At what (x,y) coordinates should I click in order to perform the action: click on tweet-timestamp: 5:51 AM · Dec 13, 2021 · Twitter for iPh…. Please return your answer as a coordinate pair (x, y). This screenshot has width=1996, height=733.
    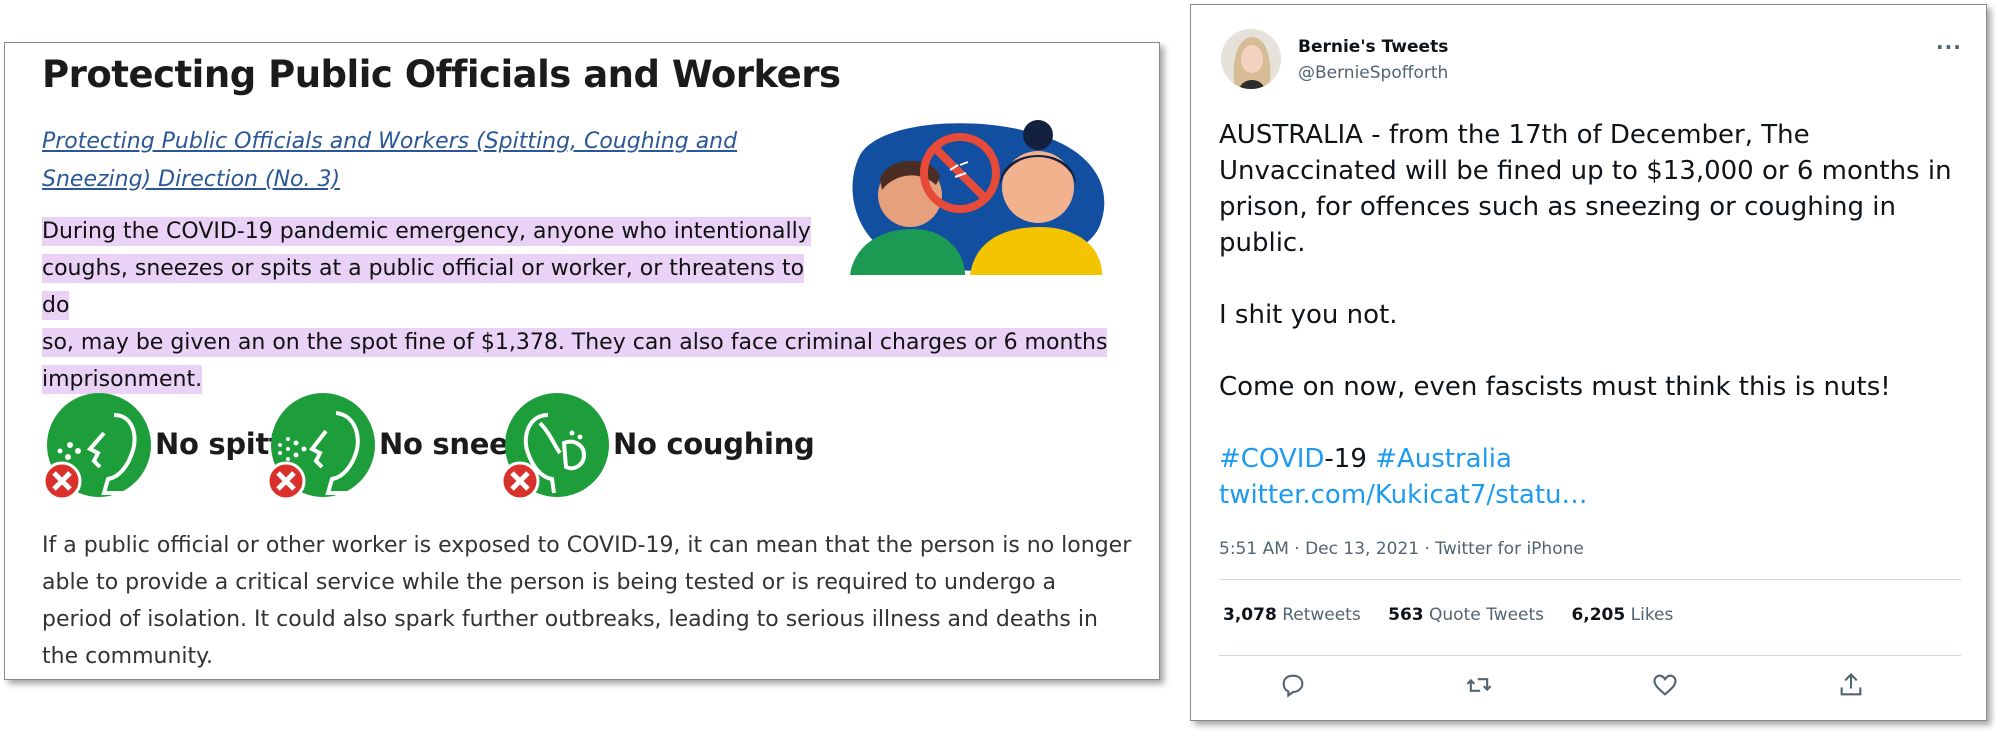
    Looking at the image, I should click on (1401, 549).